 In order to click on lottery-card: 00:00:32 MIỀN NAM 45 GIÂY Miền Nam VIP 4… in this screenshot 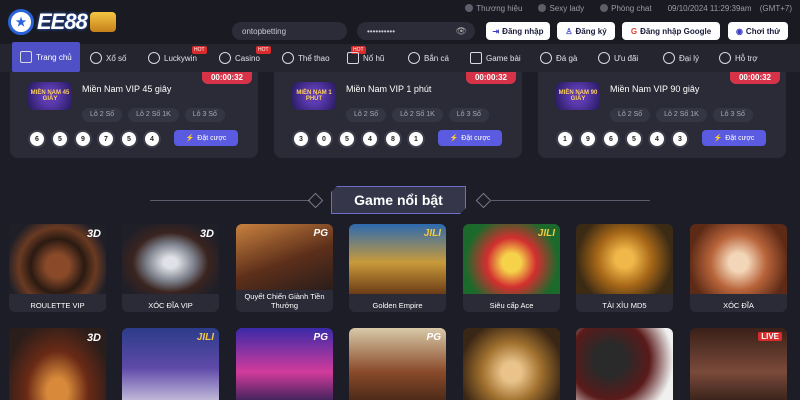, I will do `click(134, 115)`.